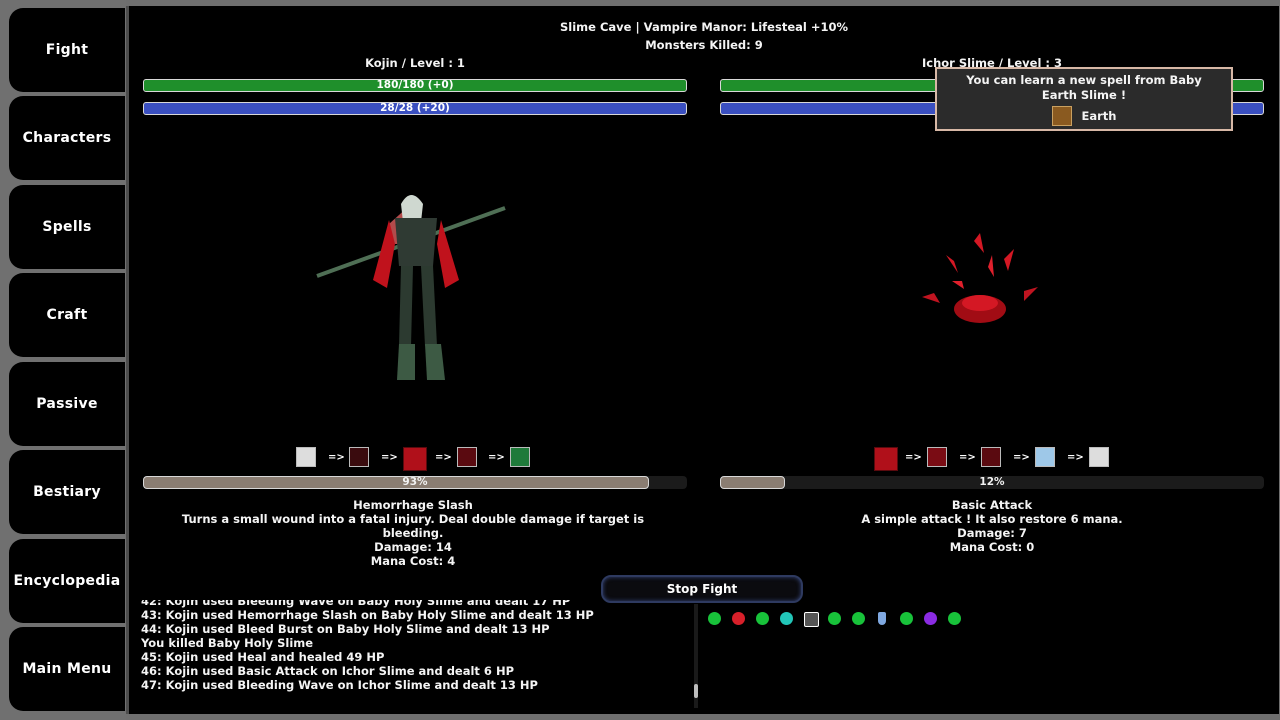 This screenshot has height=720, width=1280. Describe the element at coordinates (67, 581) in the screenshot. I see `nav-encyclopedia-button: Encyclopedia` at that location.